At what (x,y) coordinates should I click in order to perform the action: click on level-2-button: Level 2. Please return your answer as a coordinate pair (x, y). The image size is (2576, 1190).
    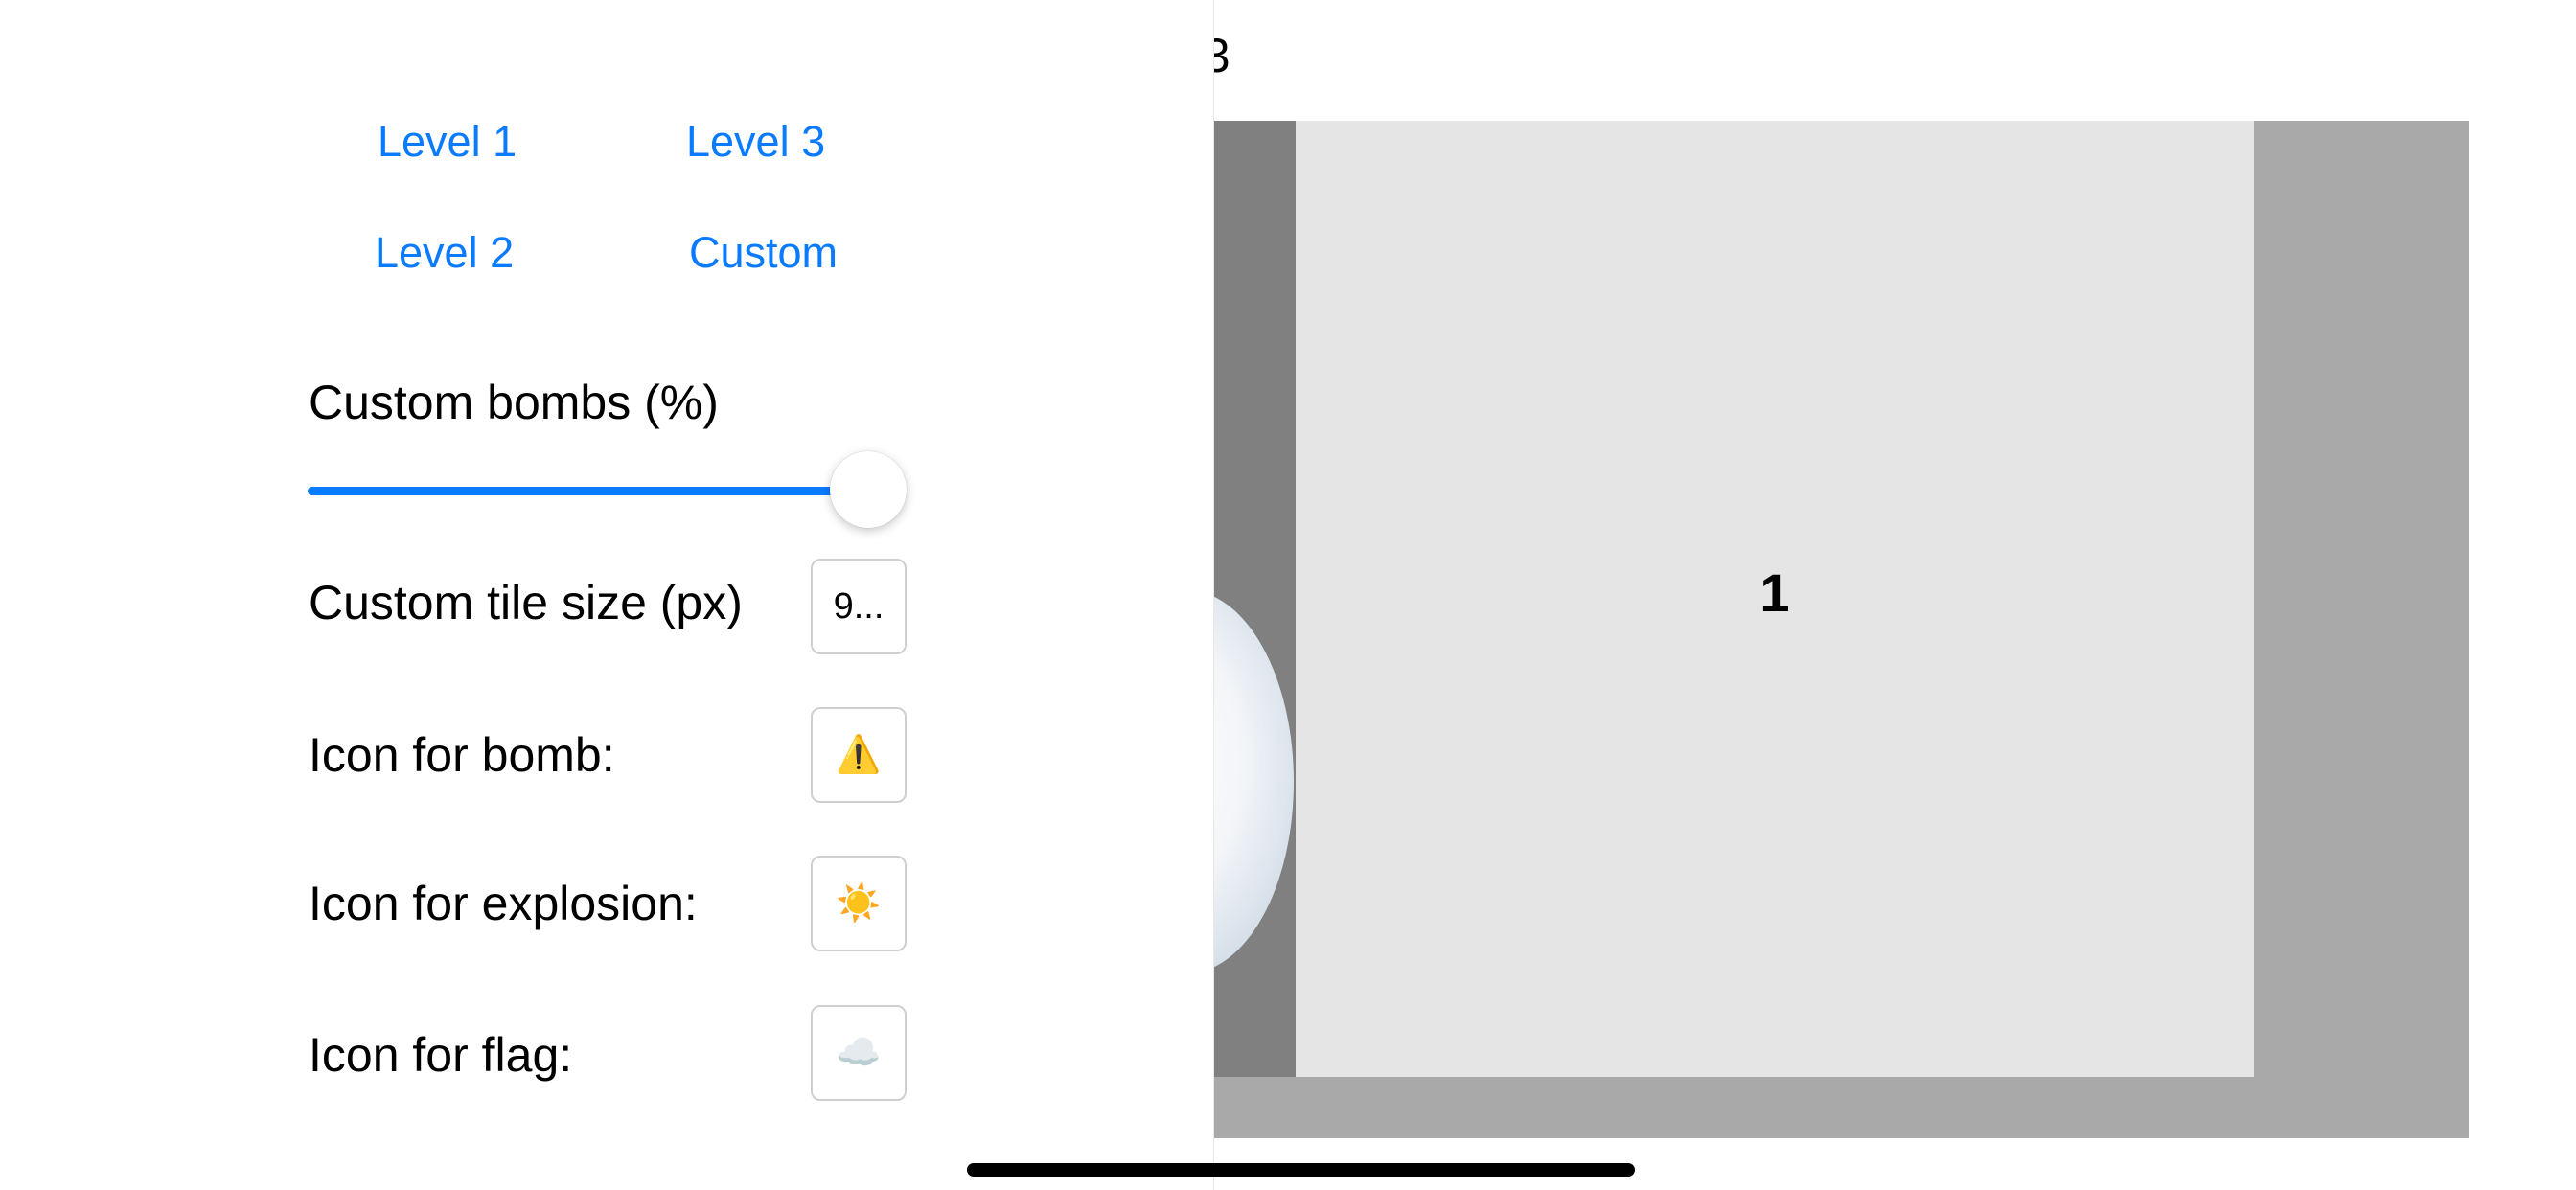
    Looking at the image, I should click on (444, 253).